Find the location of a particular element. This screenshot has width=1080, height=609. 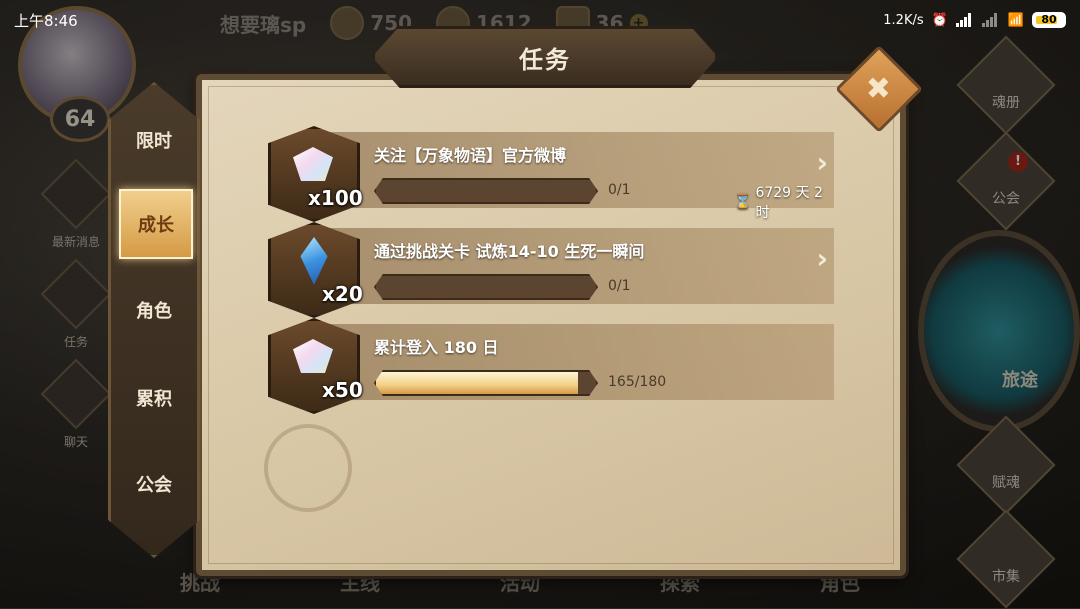

network-speed: 1.2K/s is located at coordinates (903, 20).